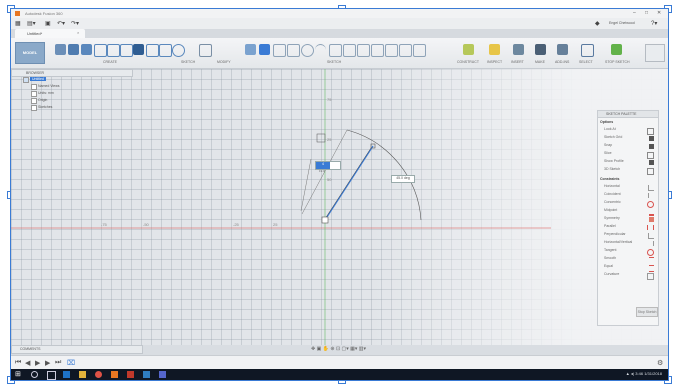  What do you see at coordinates (629, 227) in the screenshot?
I see `constraint-row: Parallel` at bounding box center [629, 227].